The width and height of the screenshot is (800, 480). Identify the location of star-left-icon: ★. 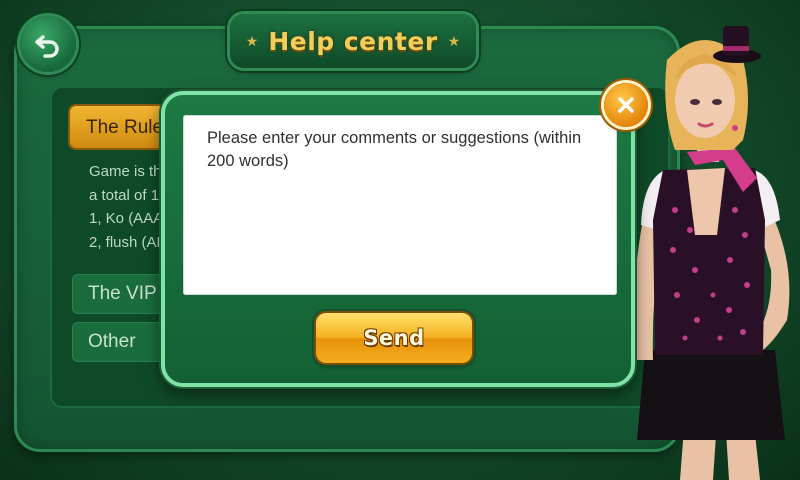
(252, 40).